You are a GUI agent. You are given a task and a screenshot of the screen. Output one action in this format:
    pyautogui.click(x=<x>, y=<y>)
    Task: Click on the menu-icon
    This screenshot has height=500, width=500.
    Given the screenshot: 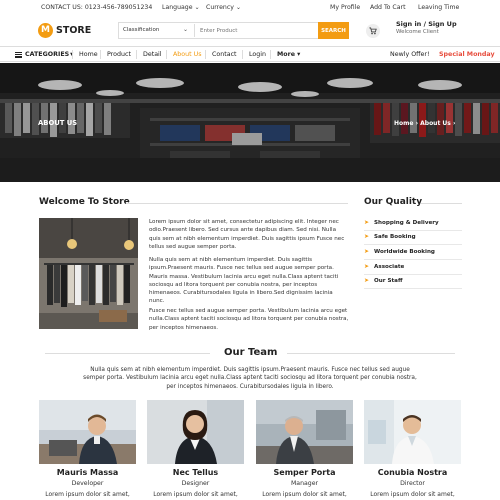 What is the action you would take?
    pyautogui.click(x=18, y=55)
    